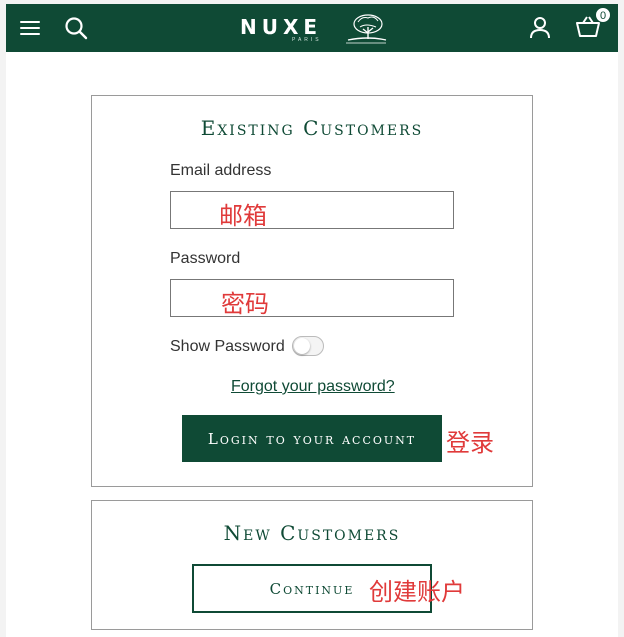 The width and height of the screenshot is (624, 637). I want to click on password-label: Password, so click(205, 258).